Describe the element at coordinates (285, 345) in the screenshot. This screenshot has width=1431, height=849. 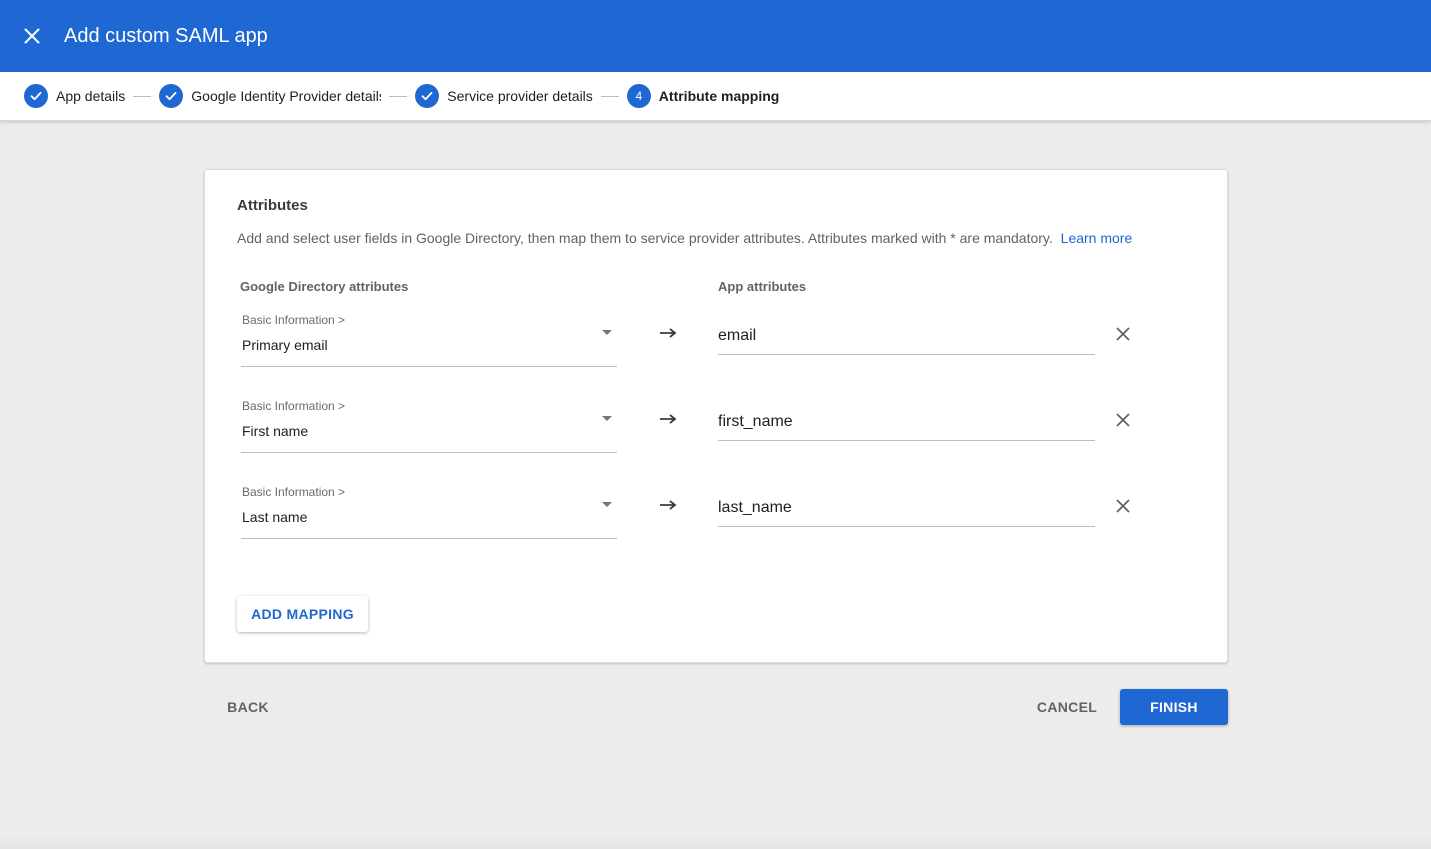
I see `attribute-value: Primary email` at that location.